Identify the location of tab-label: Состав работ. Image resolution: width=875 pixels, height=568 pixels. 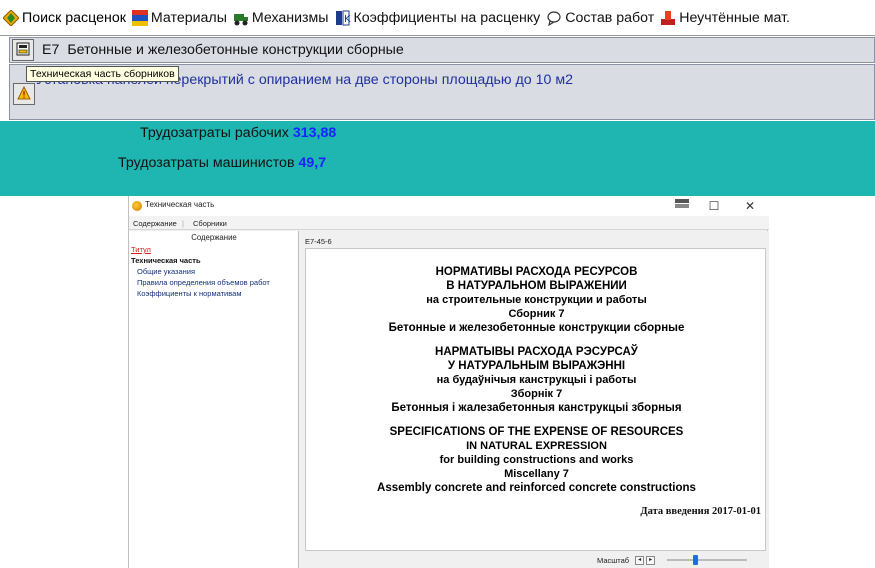
(610, 17).